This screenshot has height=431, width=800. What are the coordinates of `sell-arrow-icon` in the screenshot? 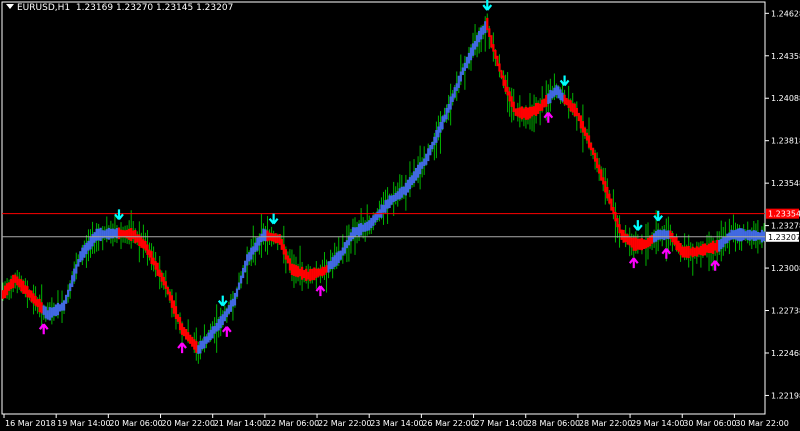 It's located at (222, 301).